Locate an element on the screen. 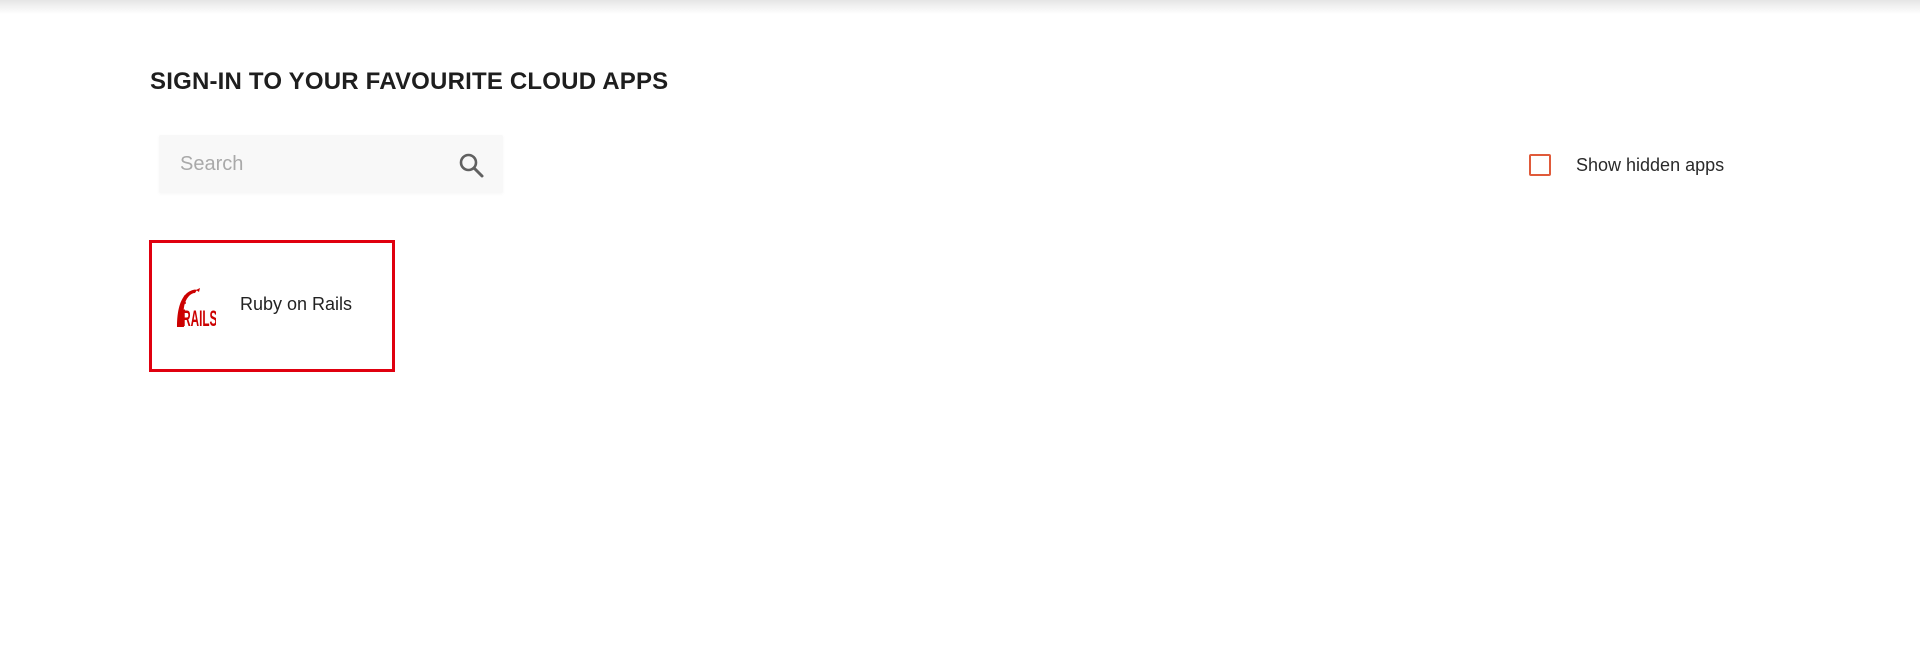  top-bar-shadow is located at coordinates (960, 7).